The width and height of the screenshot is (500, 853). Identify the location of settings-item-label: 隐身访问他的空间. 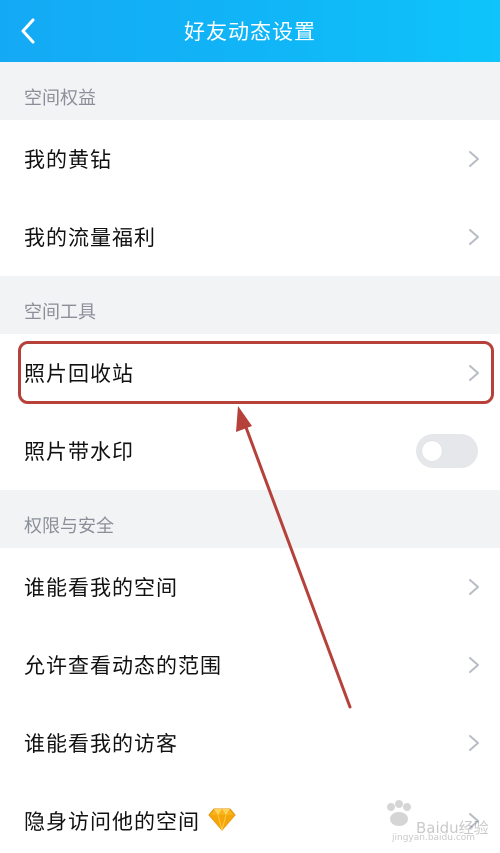
(112, 822).